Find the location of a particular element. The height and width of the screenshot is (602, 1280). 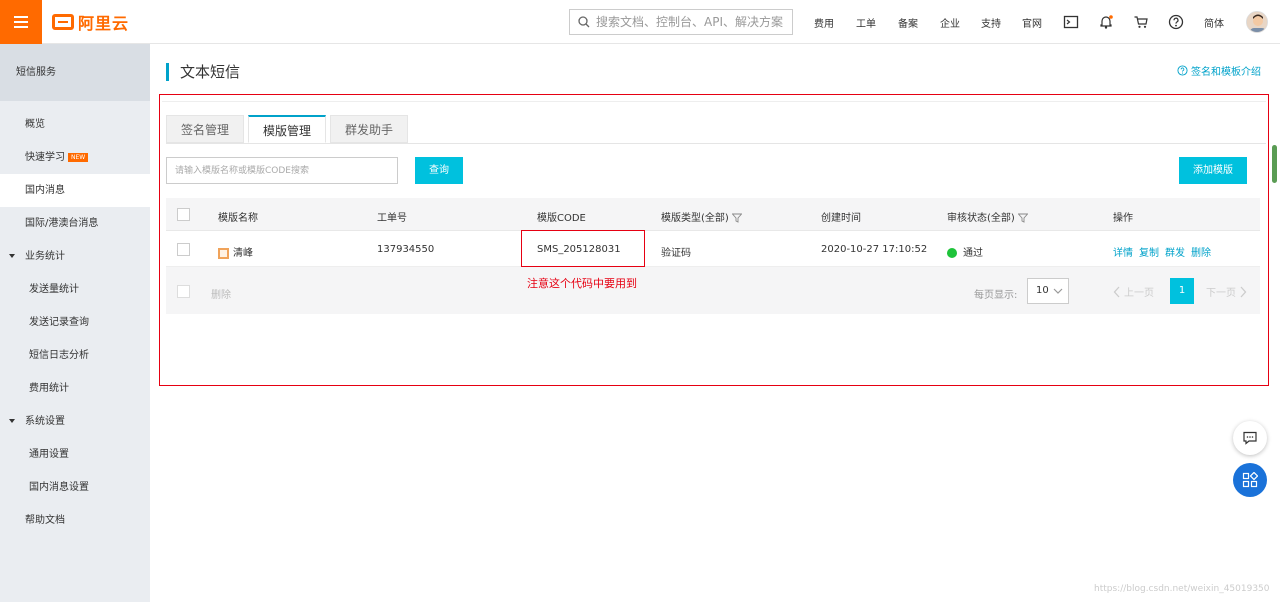

topnav-enterprise-label: 企业 is located at coordinates (950, 24).